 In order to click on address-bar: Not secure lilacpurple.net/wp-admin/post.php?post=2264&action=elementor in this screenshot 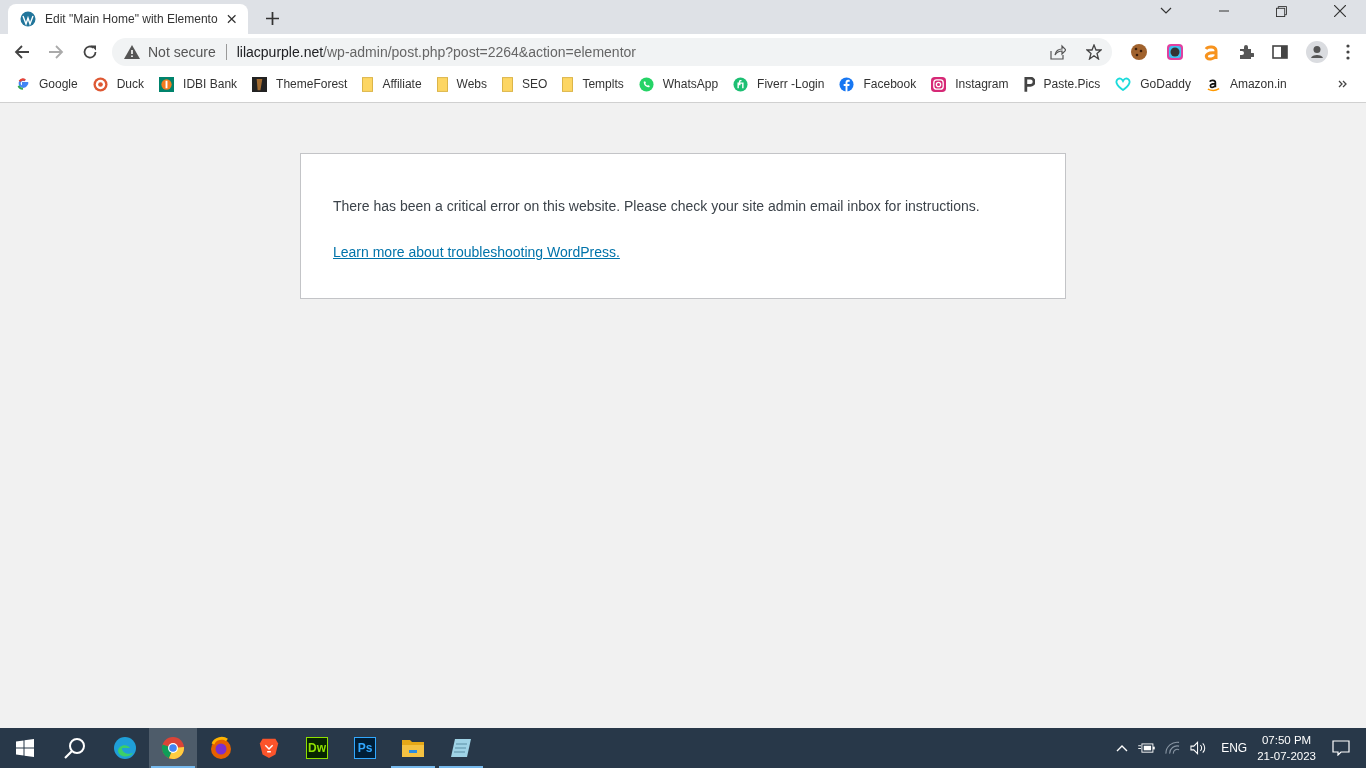, I will do `click(612, 52)`.